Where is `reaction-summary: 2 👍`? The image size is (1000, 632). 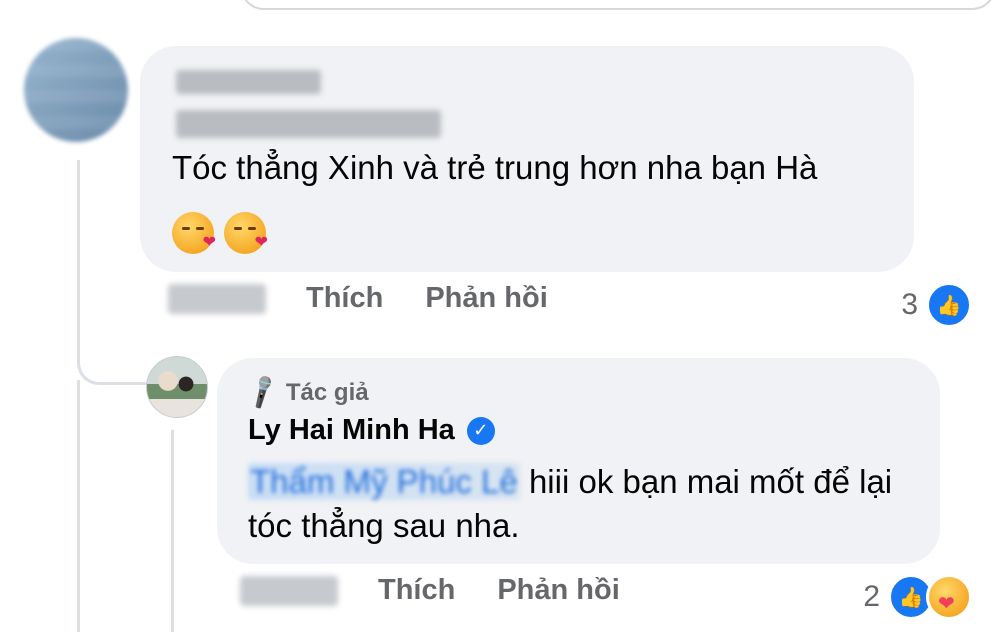
reaction-summary: 2 👍 is located at coordinates (917, 597).